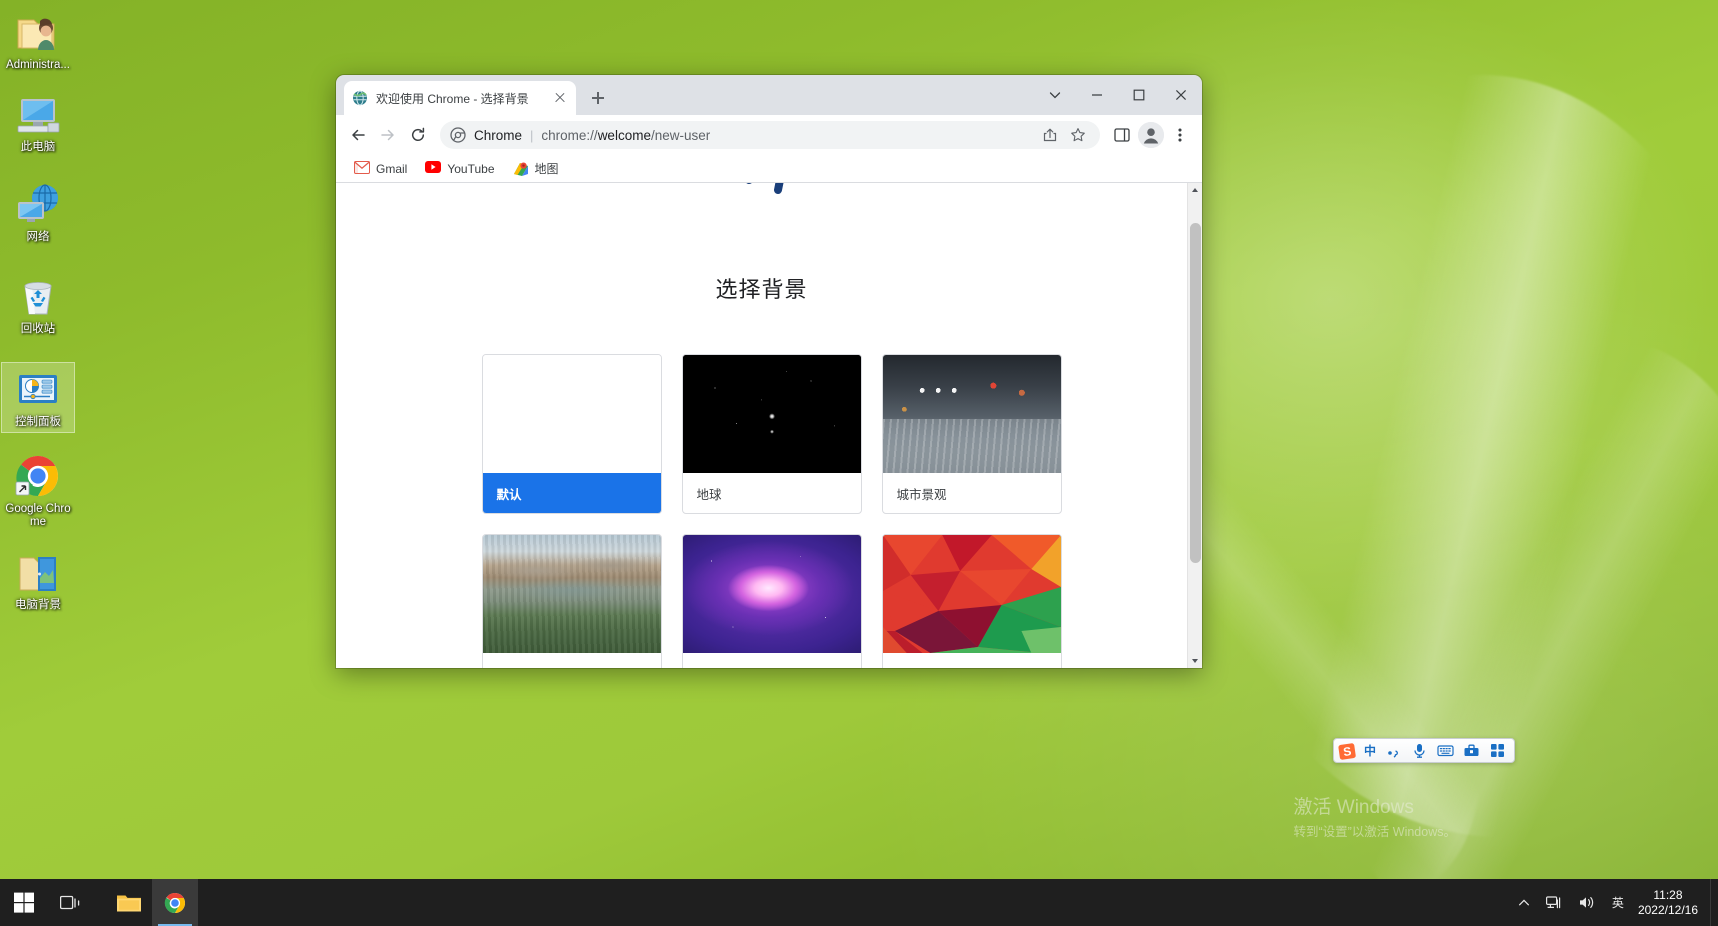 The width and height of the screenshot is (1718, 926). I want to click on desktop-icon-label: 控制面板, so click(38, 422).